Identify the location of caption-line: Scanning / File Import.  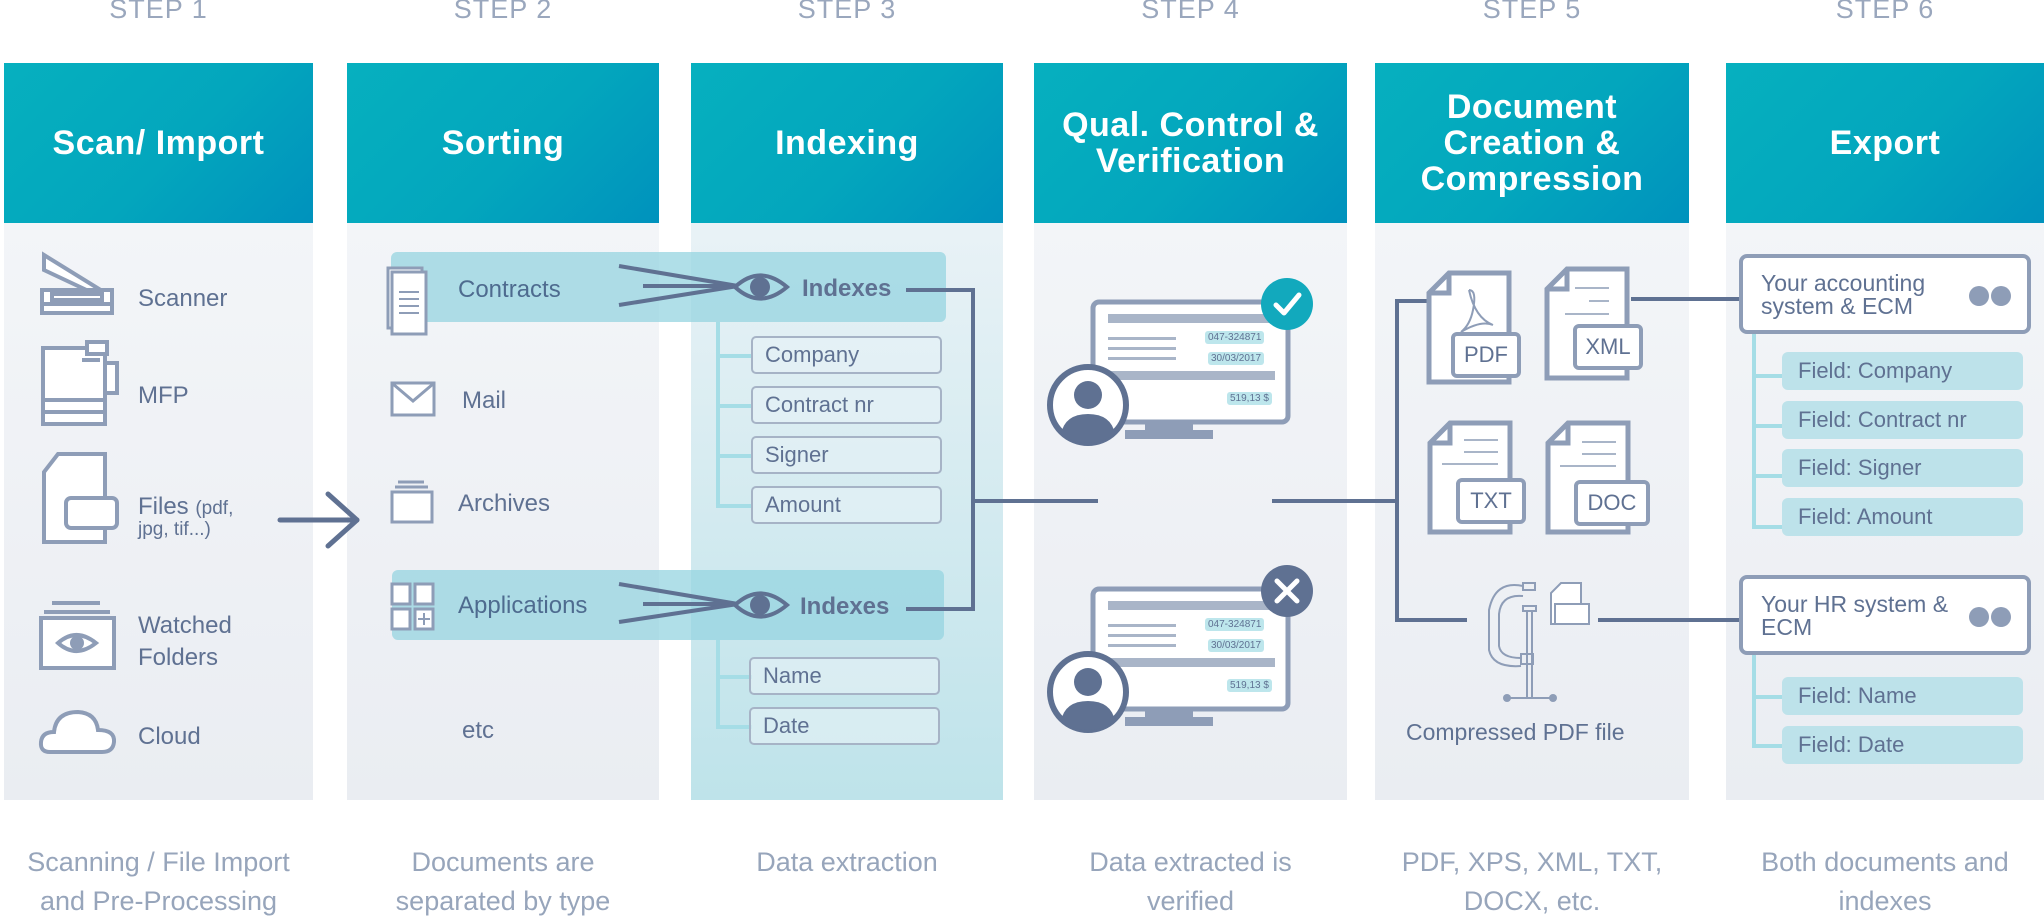
(158, 862).